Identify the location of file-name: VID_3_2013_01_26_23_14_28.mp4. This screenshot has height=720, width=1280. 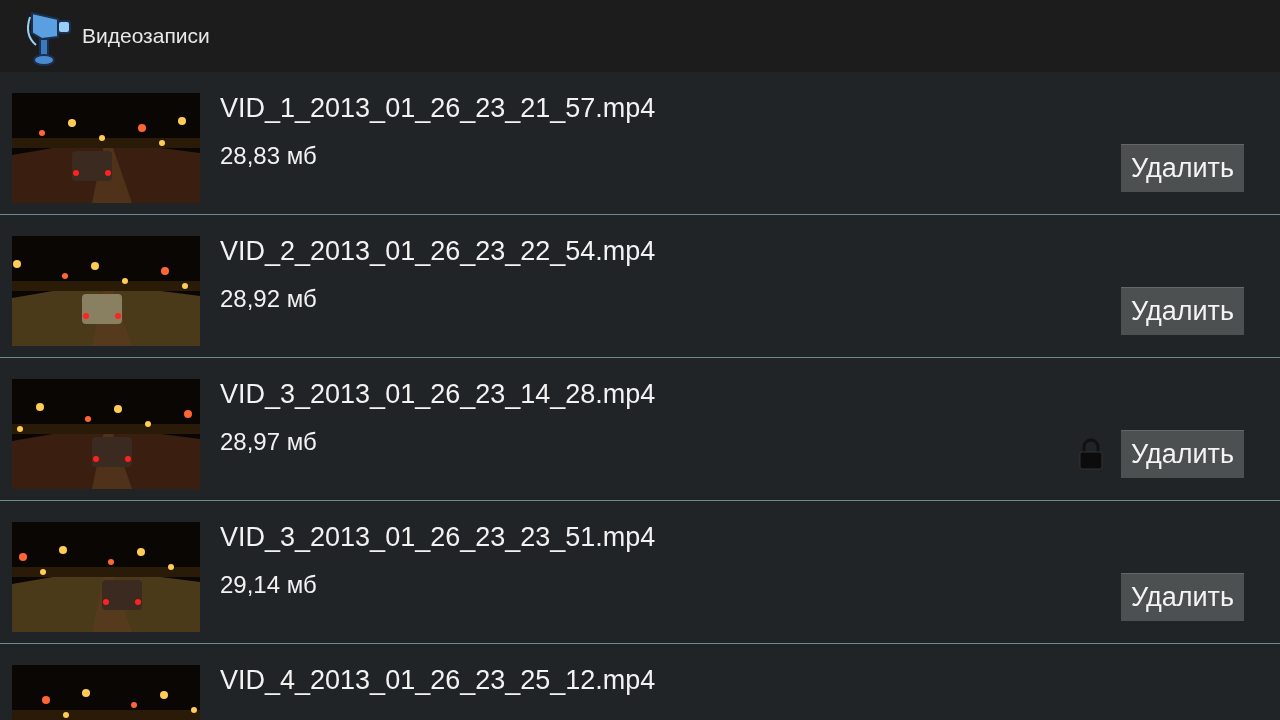
(438, 394).